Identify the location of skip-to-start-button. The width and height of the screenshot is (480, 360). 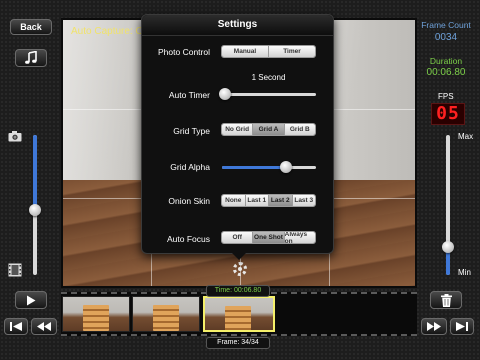
(16, 326).